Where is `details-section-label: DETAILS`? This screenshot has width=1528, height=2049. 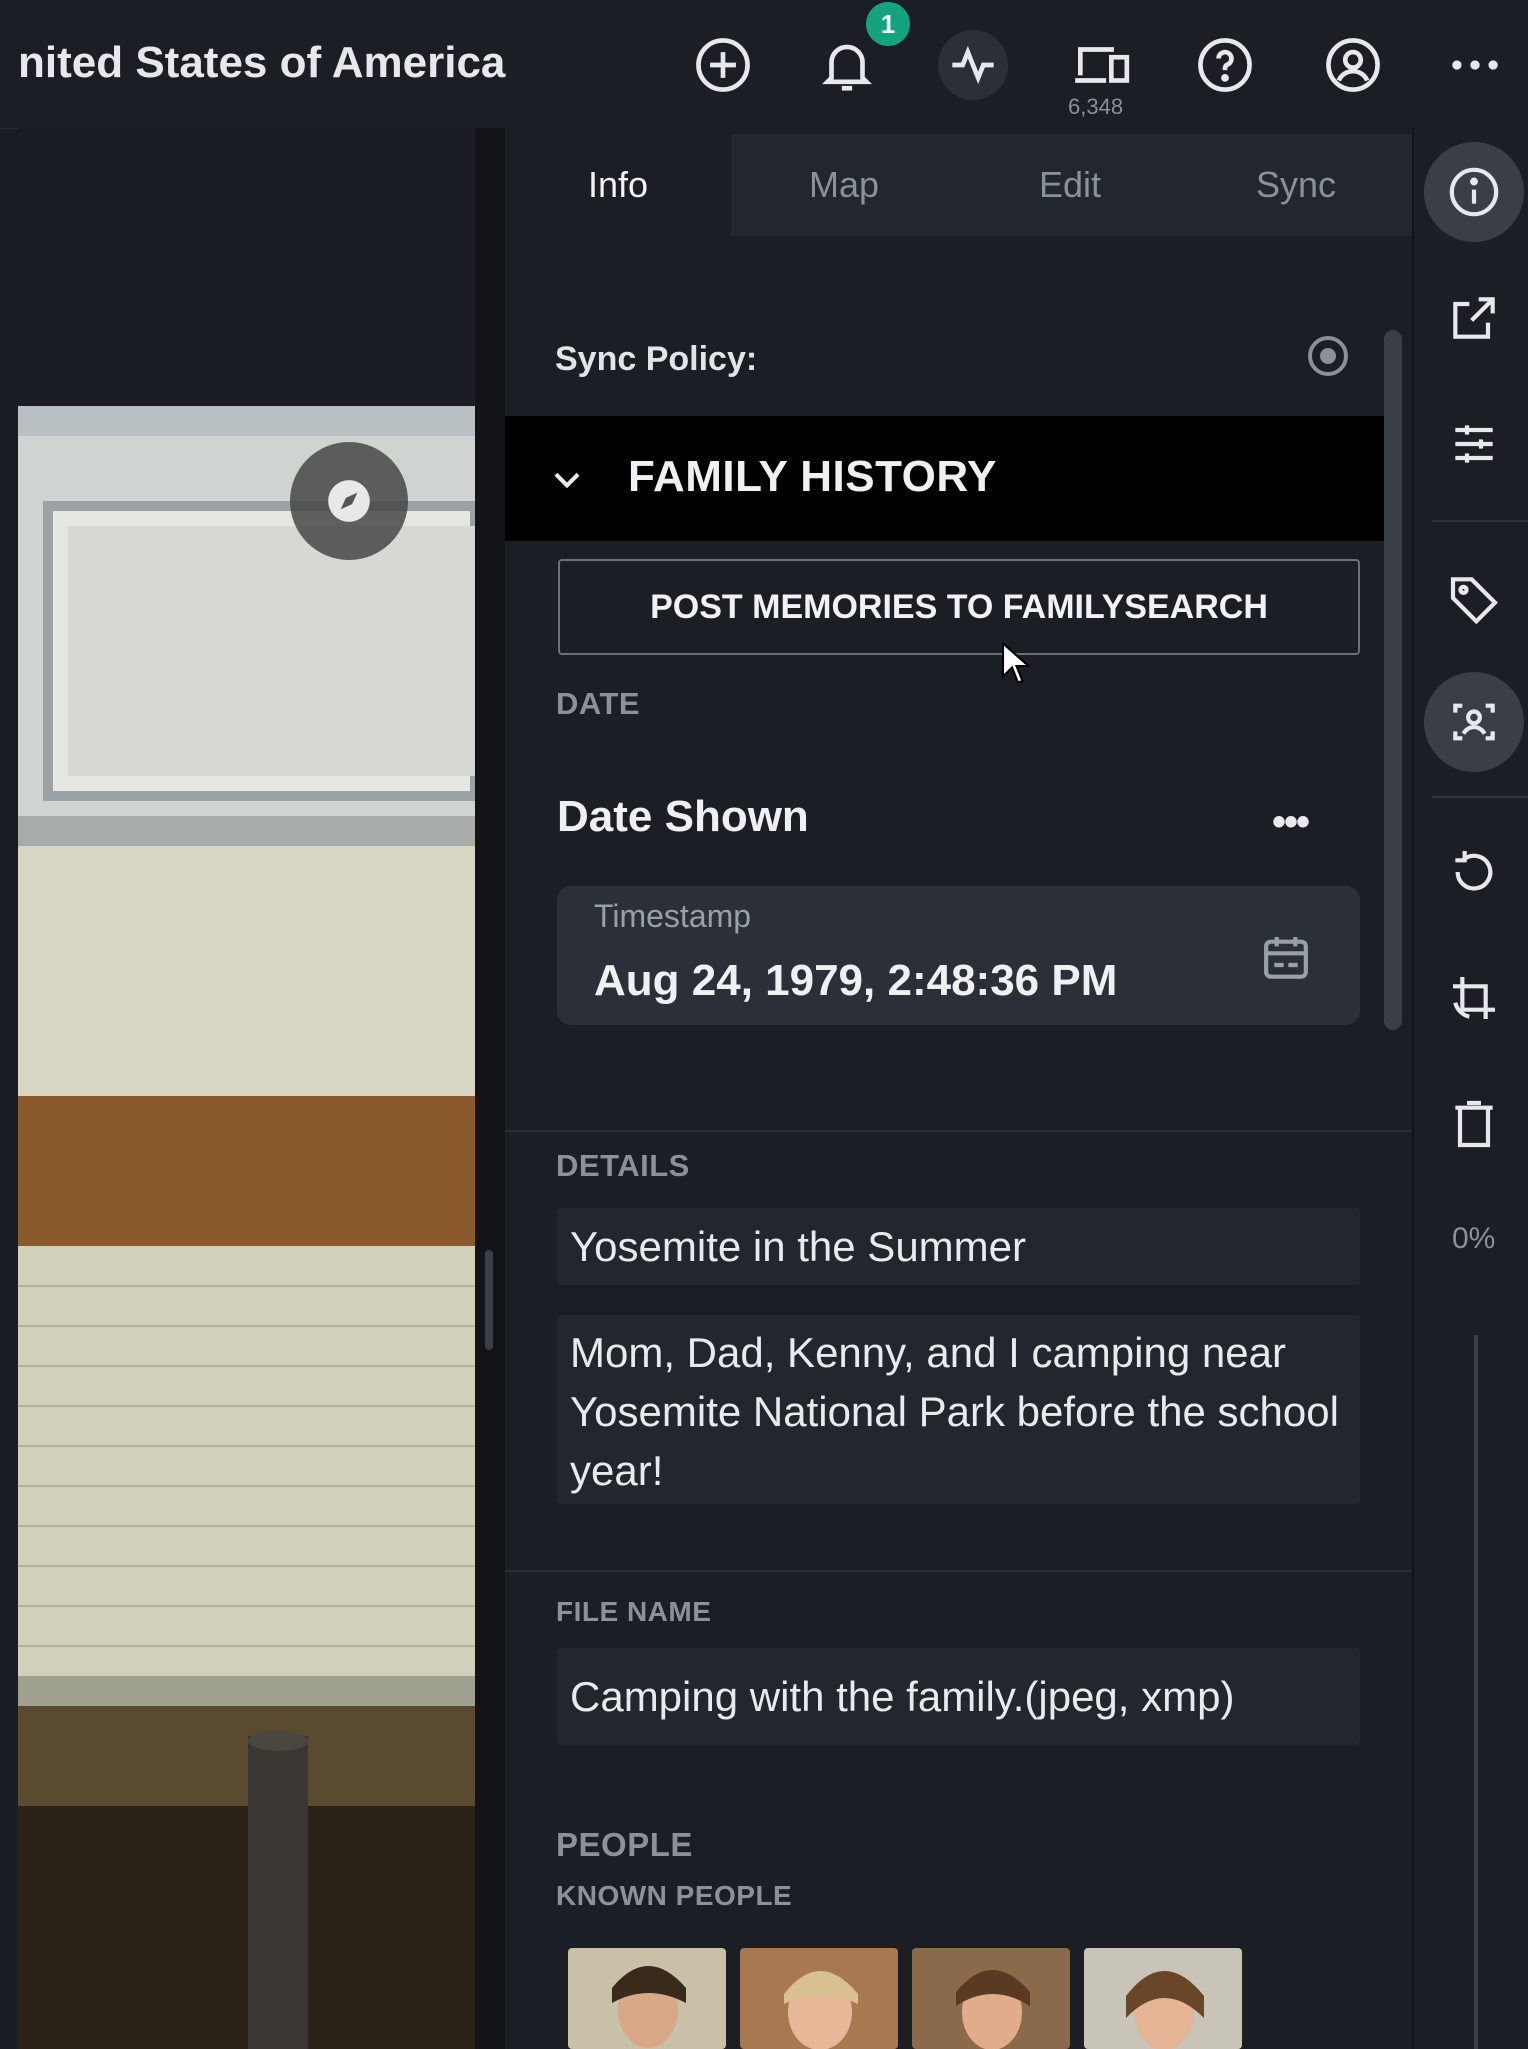
details-section-label: DETAILS is located at coordinates (623, 1165).